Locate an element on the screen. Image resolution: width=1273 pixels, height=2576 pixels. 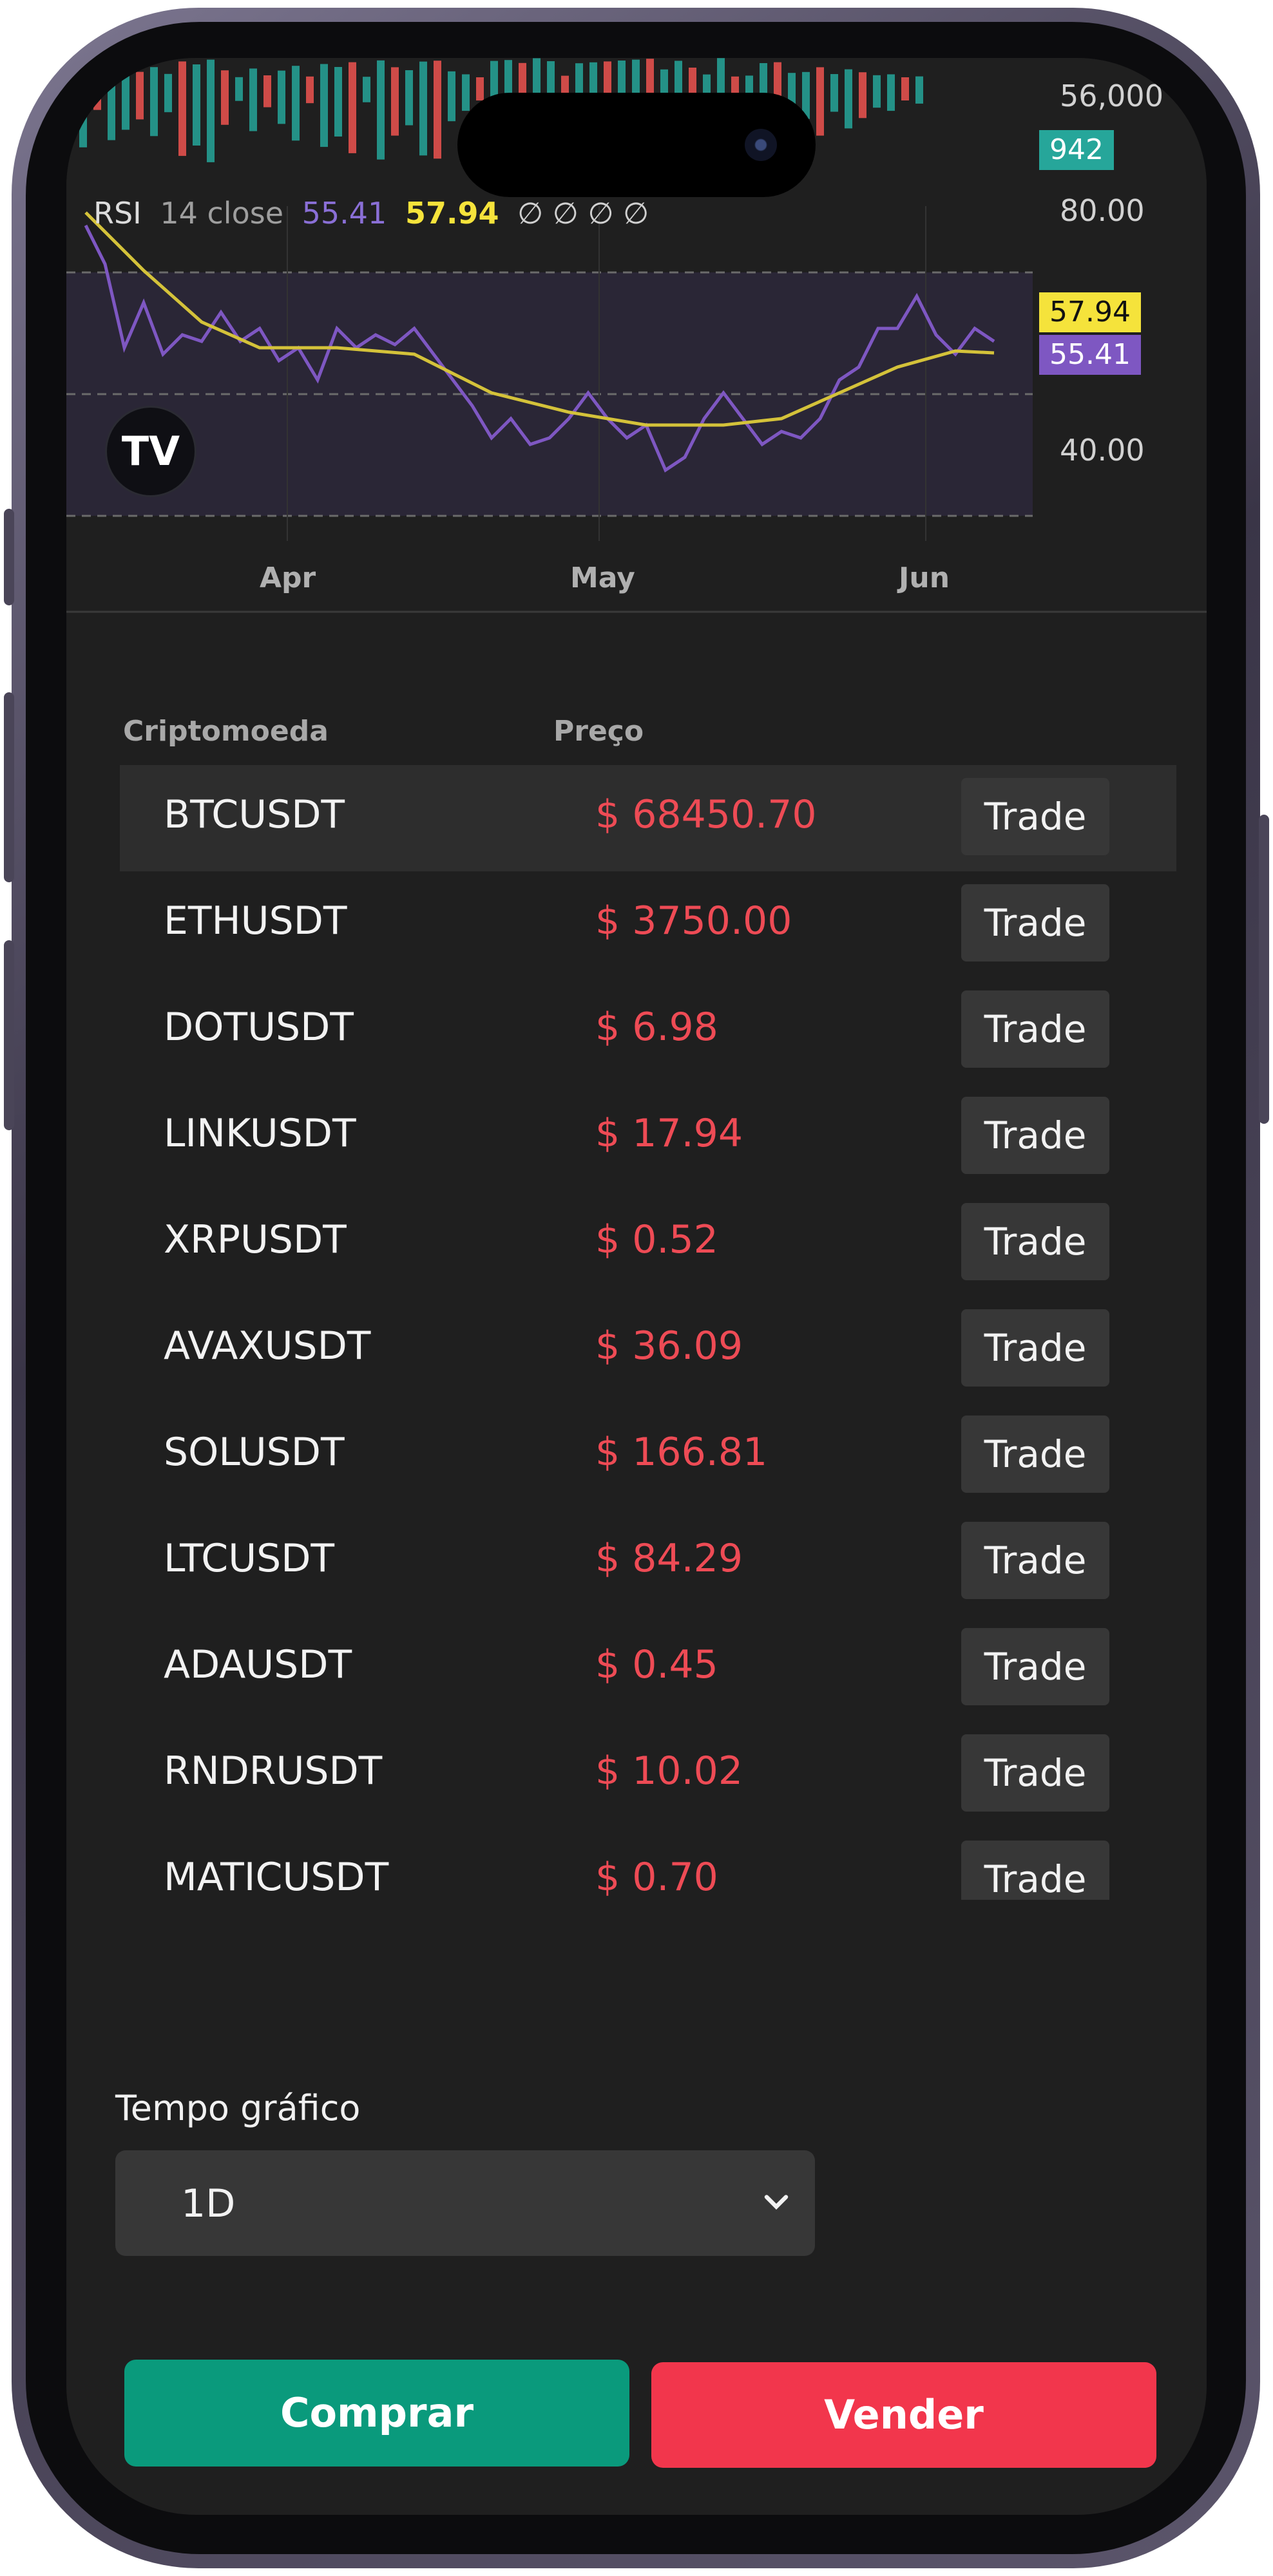
volume-down-button is located at coordinates (9, 1035).